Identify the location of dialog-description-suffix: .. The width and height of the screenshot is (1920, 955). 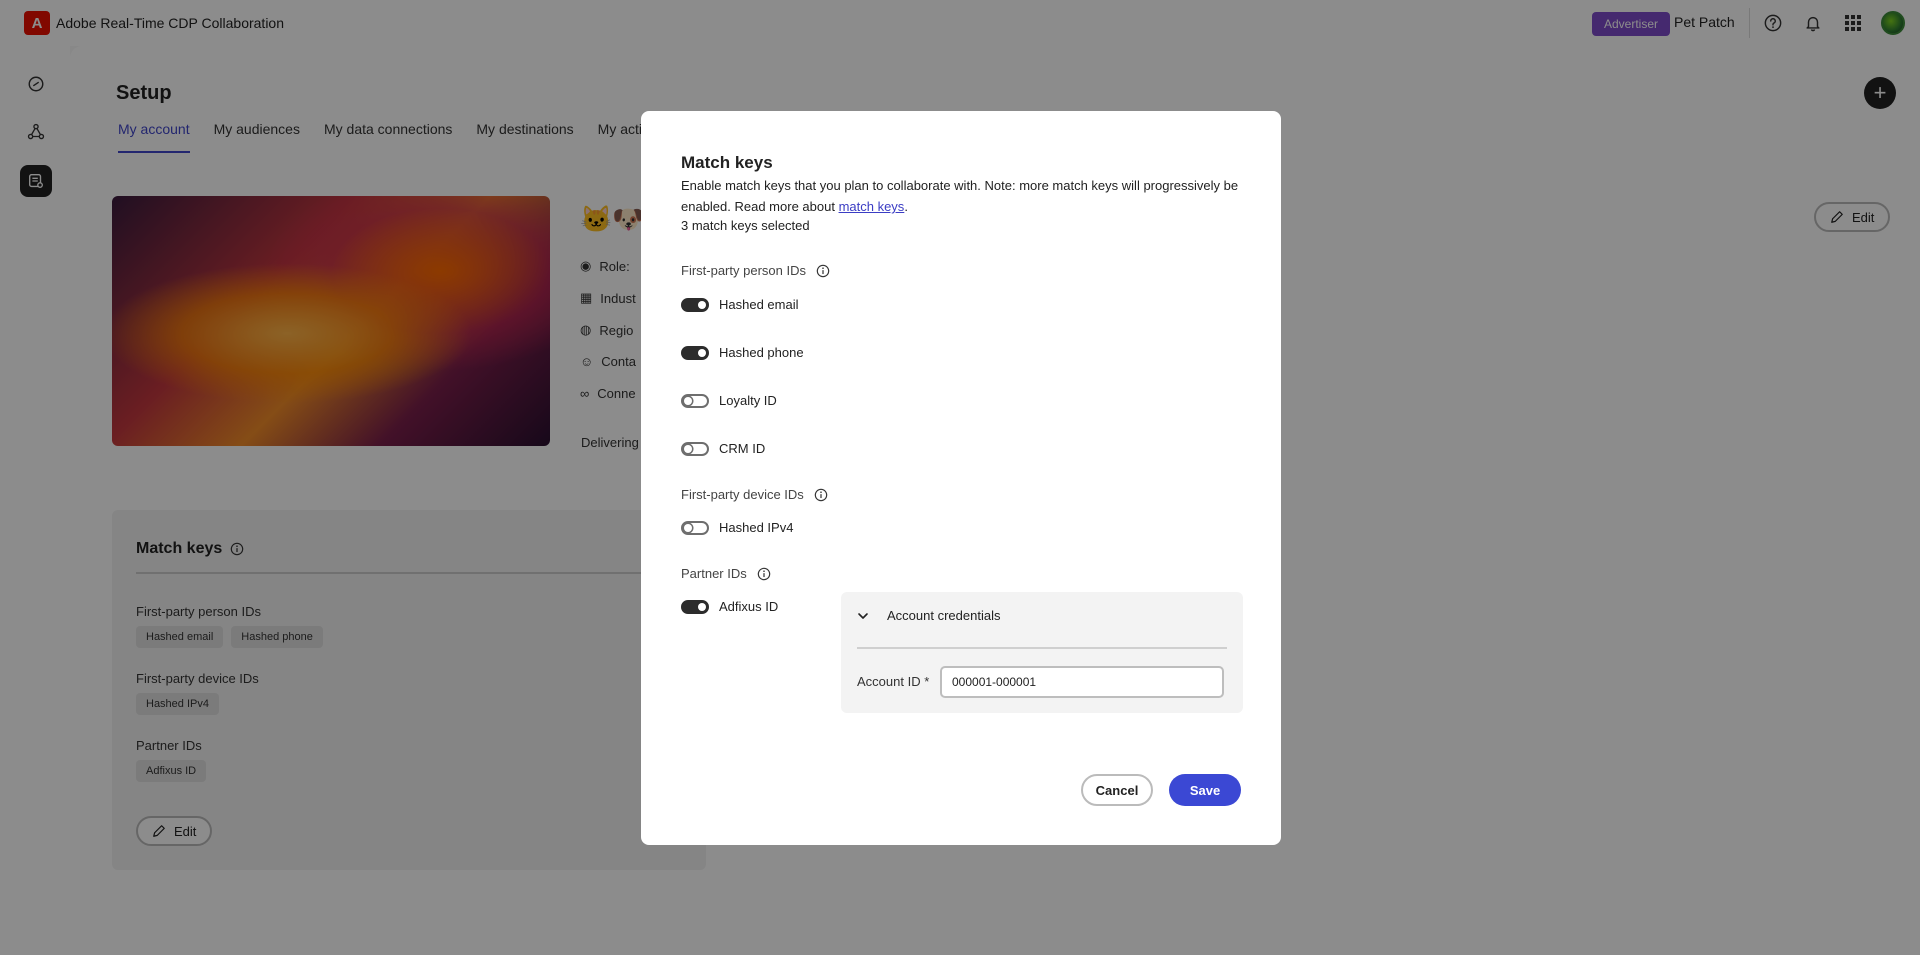
(906, 206).